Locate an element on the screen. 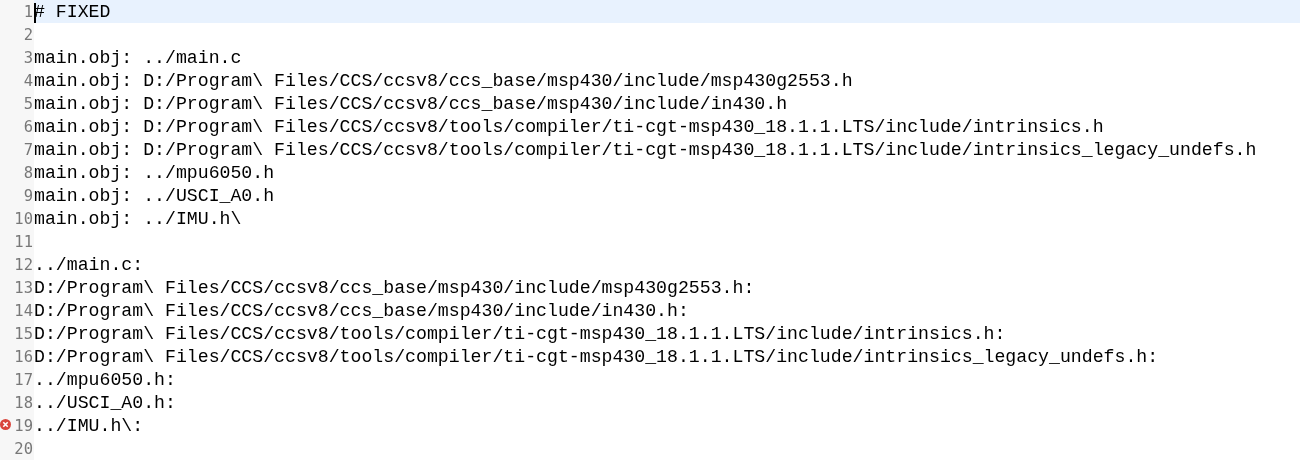 The height and width of the screenshot is (468, 1300). code-line: D:/Program\ Files/CCS/ccsv8/ccs_base/msp430/include/msp430g2553.h: is located at coordinates (394, 287).